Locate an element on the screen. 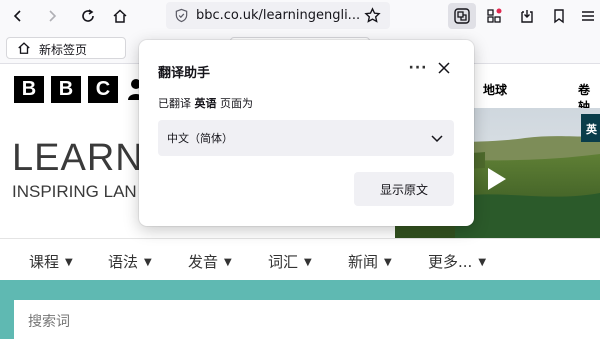 The height and width of the screenshot is (339, 600). nav-item-news: 新闻 ▼ is located at coordinates (370, 261).